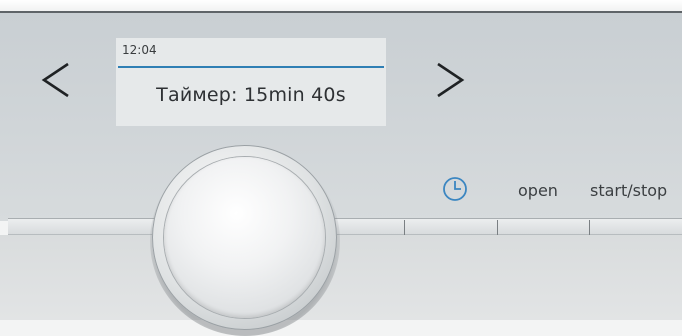 This screenshot has height=336, width=682. Describe the element at coordinates (139, 50) in the screenshot. I see `clock-time: 12:04` at that location.